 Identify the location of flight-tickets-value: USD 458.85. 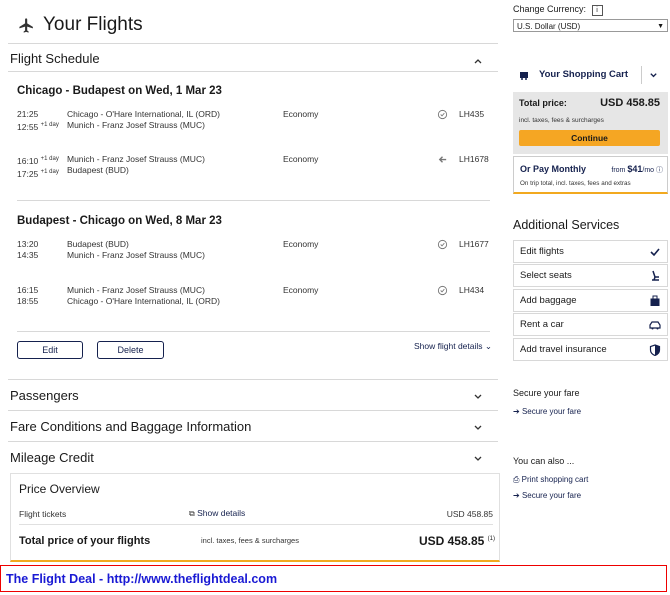
(469, 514).